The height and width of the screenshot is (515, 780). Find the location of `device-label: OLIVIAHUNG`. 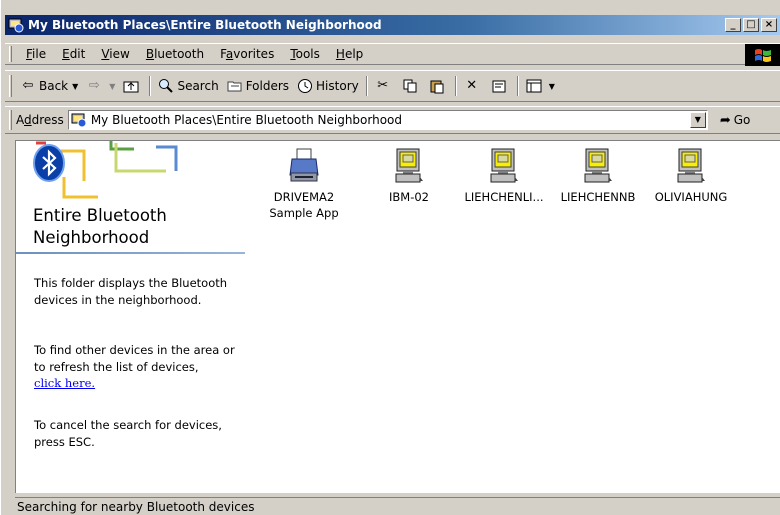

device-label: OLIVIAHUNG is located at coordinates (691, 197).